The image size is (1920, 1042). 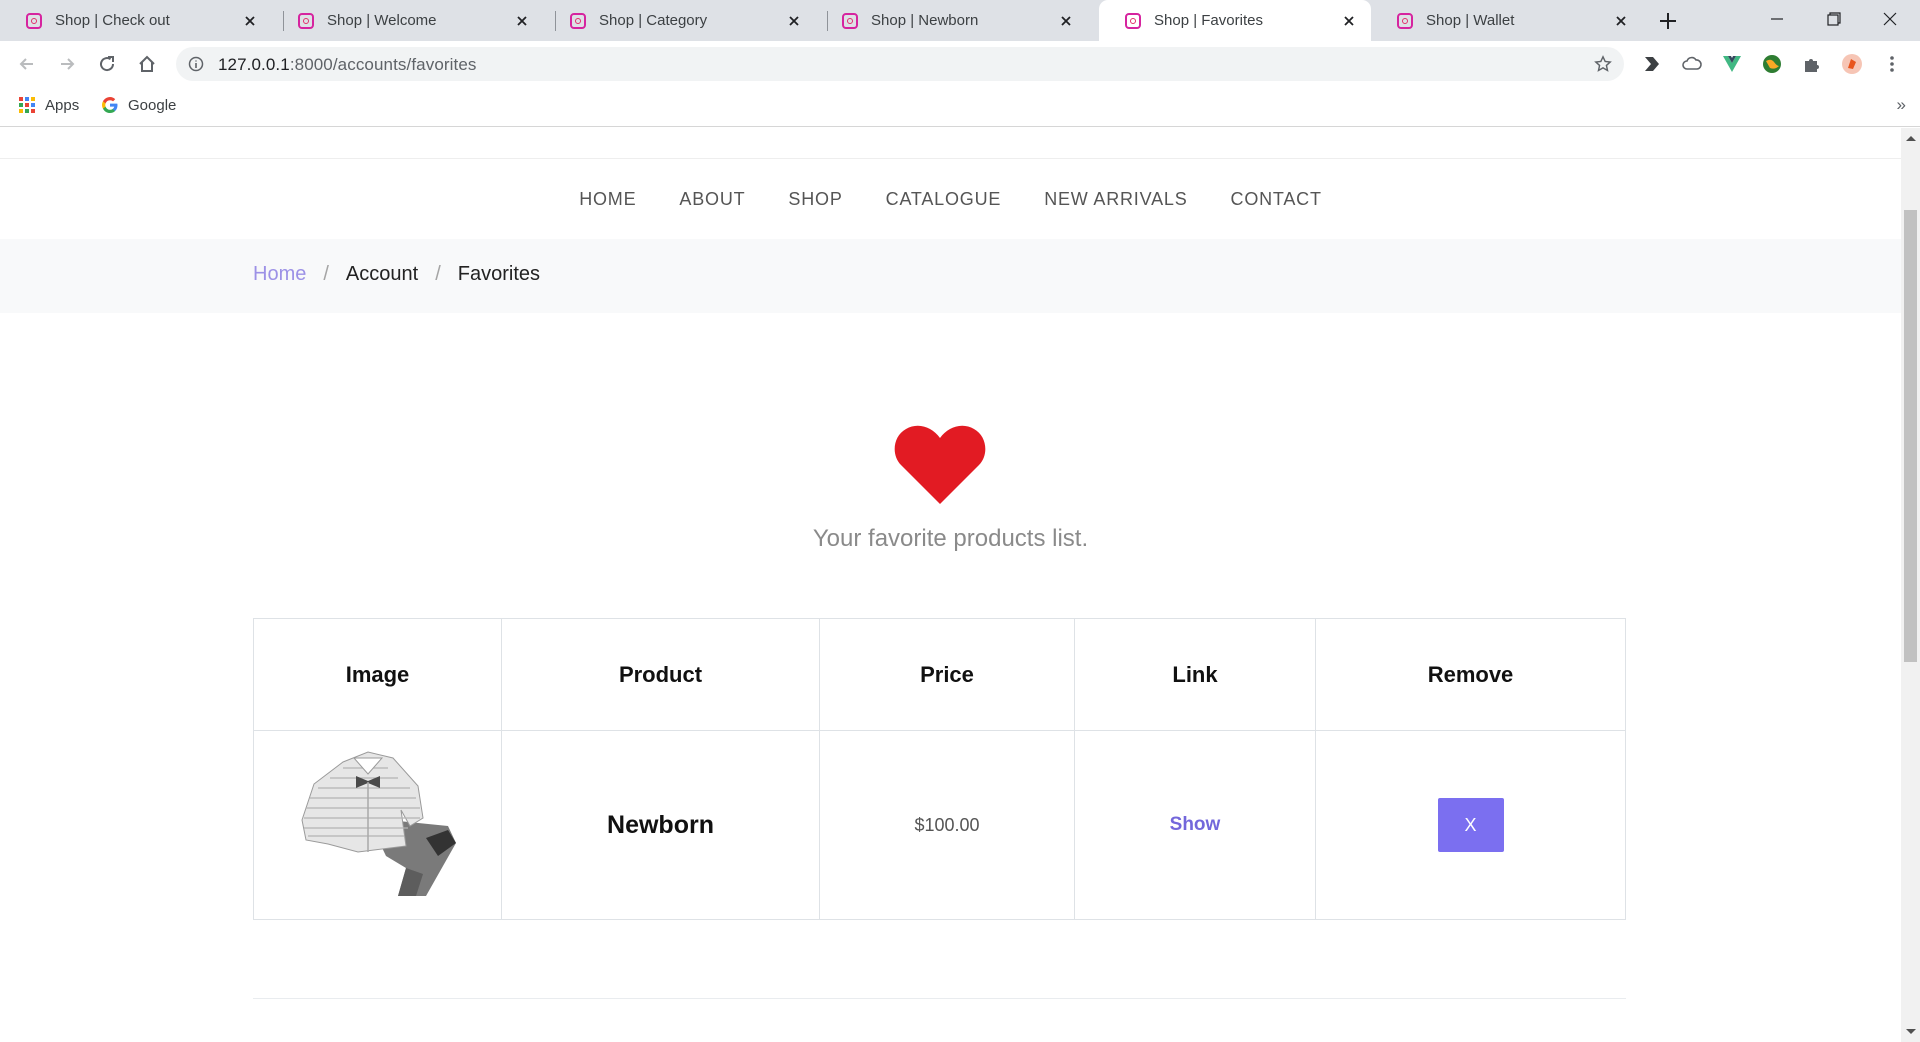 What do you see at coordinates (947, 674) in the screenshot?
I see `column-header-price: Price` at bounding box center [947, 674].